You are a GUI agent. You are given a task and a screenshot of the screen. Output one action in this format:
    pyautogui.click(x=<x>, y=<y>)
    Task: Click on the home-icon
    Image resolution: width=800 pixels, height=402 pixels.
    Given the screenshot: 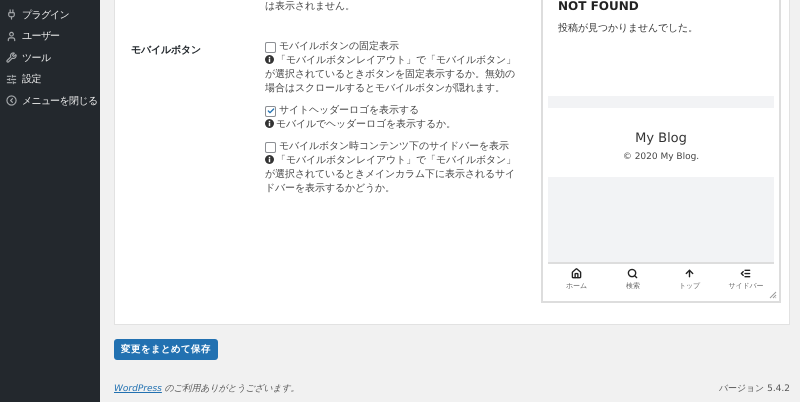 What is the action you would take?
    pyautogui.click(x=576, y=273)
    